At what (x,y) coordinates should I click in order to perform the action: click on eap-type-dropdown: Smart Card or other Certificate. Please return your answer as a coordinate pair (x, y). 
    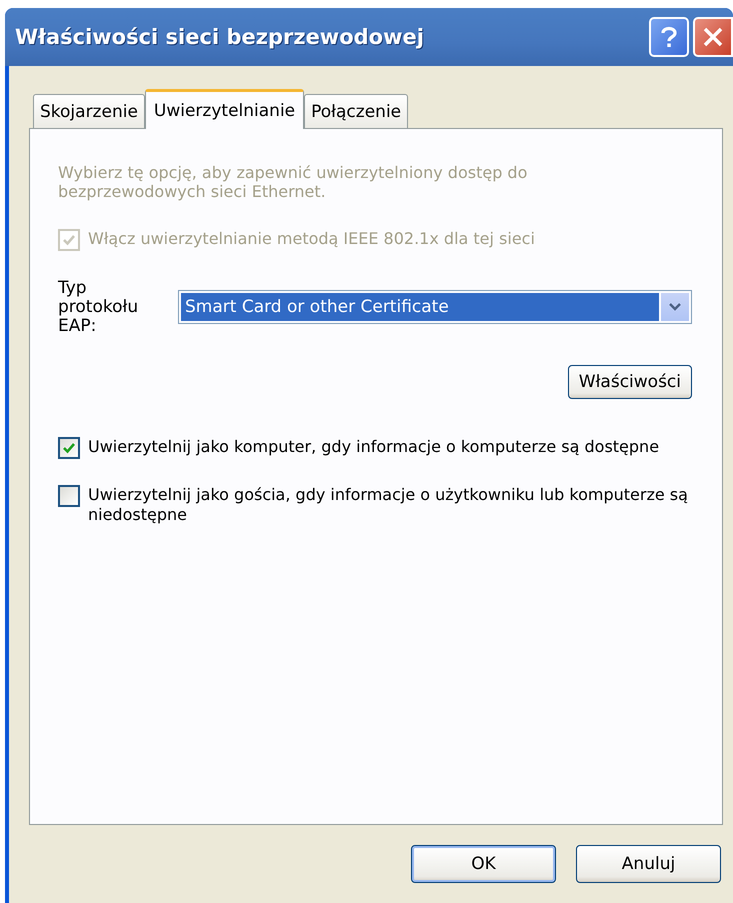
    Looking at the image, I should click on (435, 307).